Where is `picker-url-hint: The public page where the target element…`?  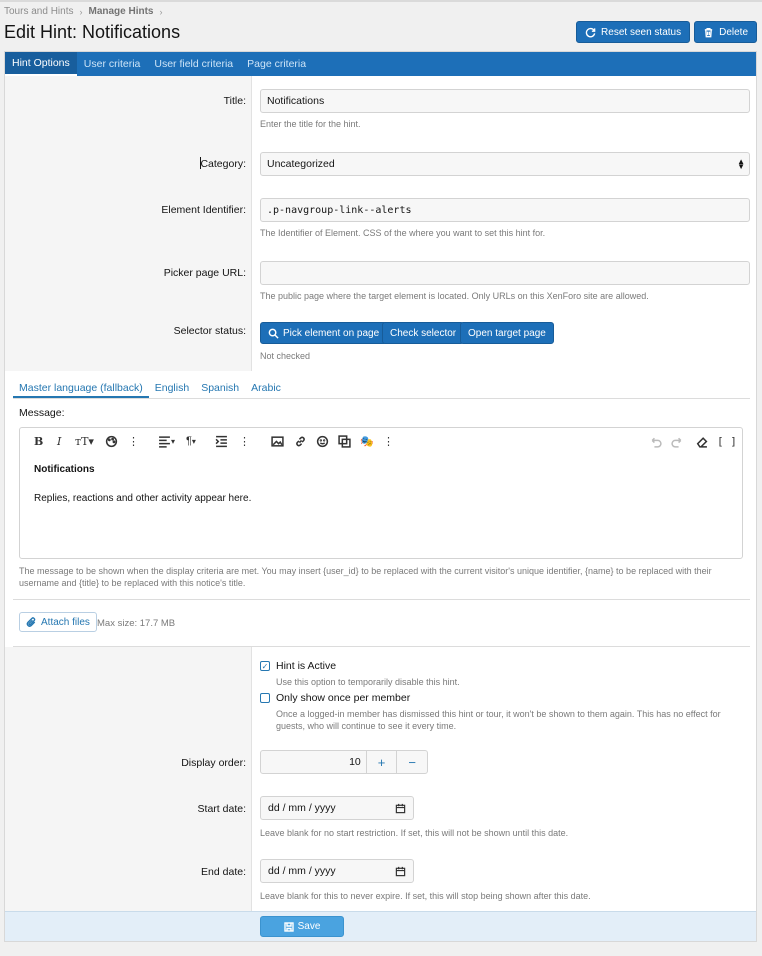
picker-url-hint: The public page where the target element… is located at coordinates (454, 296).